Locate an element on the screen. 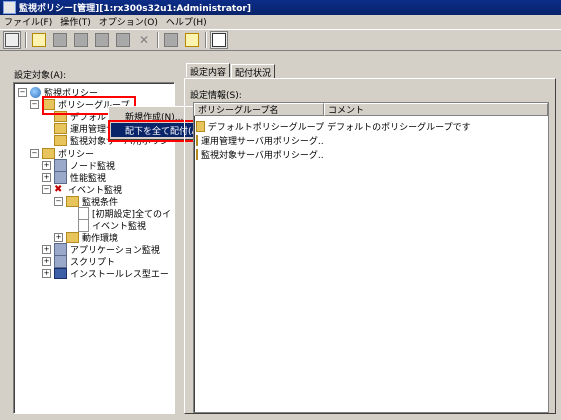 This screenshot has height=420, width=561. menu-operation: 操作(T) is located at coordinates (75, 21).